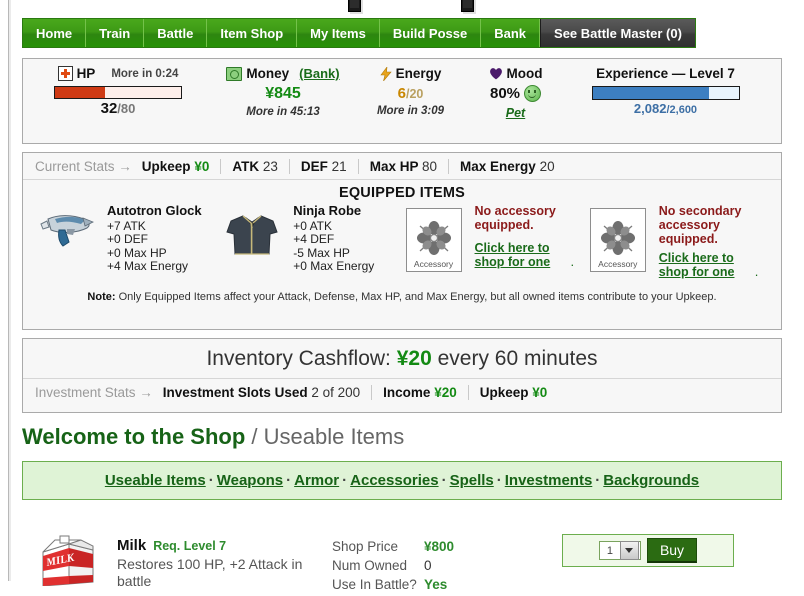  I want to click on stat-money: Money (Bank) ¥845 More in 45:13, so click(283, 88).